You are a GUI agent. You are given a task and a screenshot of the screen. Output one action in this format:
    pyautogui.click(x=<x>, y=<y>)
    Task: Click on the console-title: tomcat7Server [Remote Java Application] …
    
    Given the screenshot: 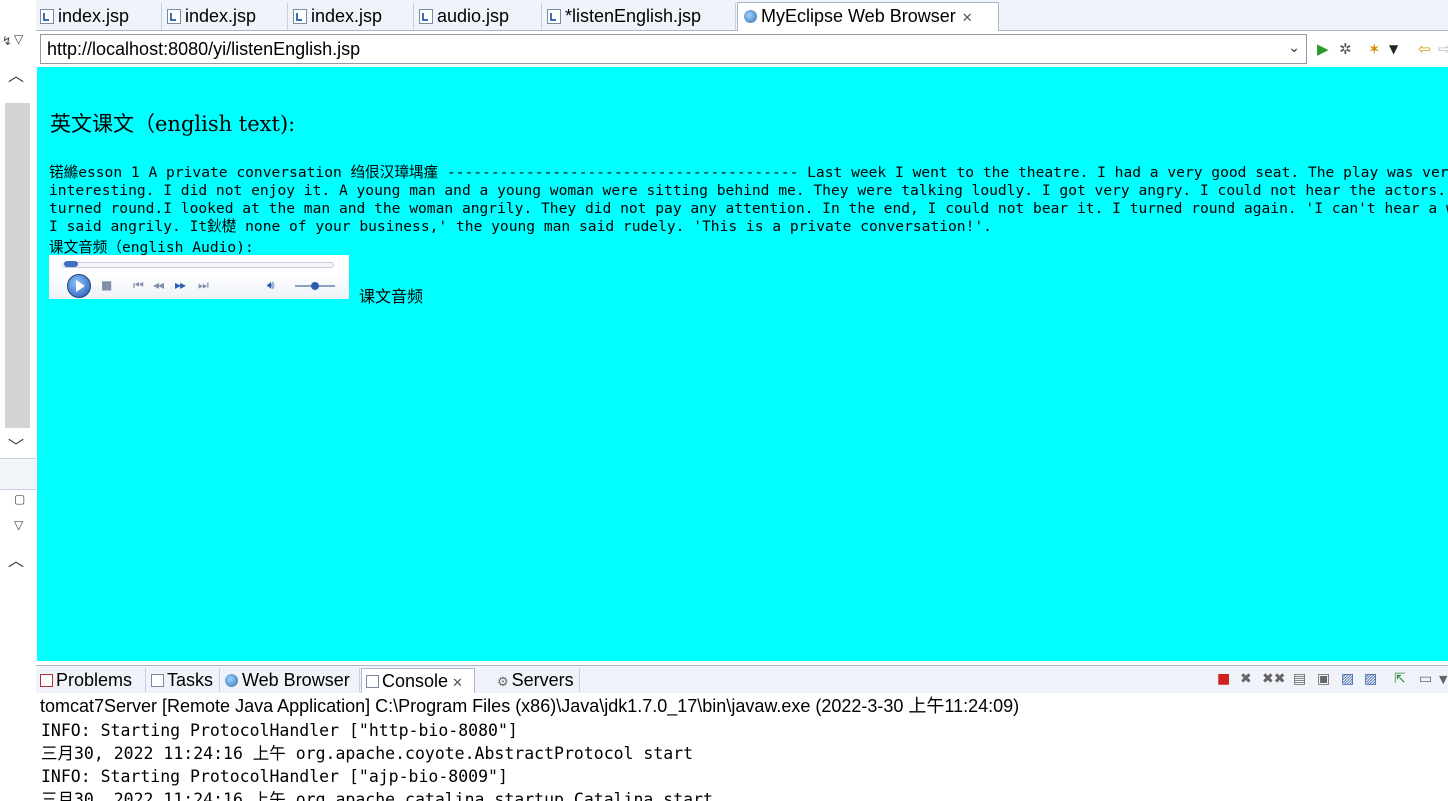 What is the action you would take?
    pyautogui.click(x=742, y=706)
    